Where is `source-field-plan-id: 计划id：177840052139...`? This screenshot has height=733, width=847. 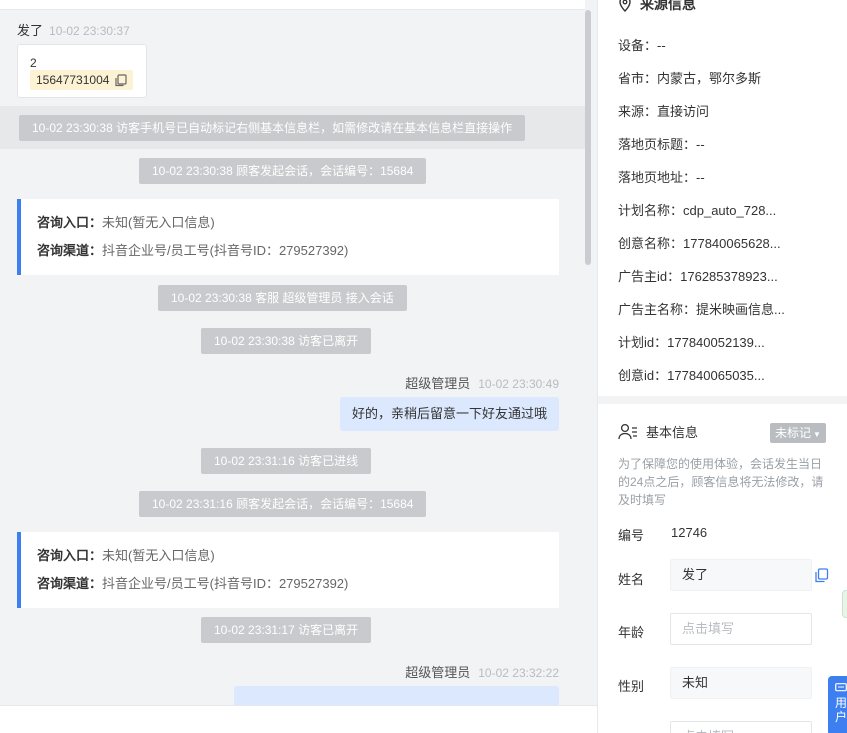
source-field-plan-id: 计划id：177840052139... is located at coordinates (691, 341).